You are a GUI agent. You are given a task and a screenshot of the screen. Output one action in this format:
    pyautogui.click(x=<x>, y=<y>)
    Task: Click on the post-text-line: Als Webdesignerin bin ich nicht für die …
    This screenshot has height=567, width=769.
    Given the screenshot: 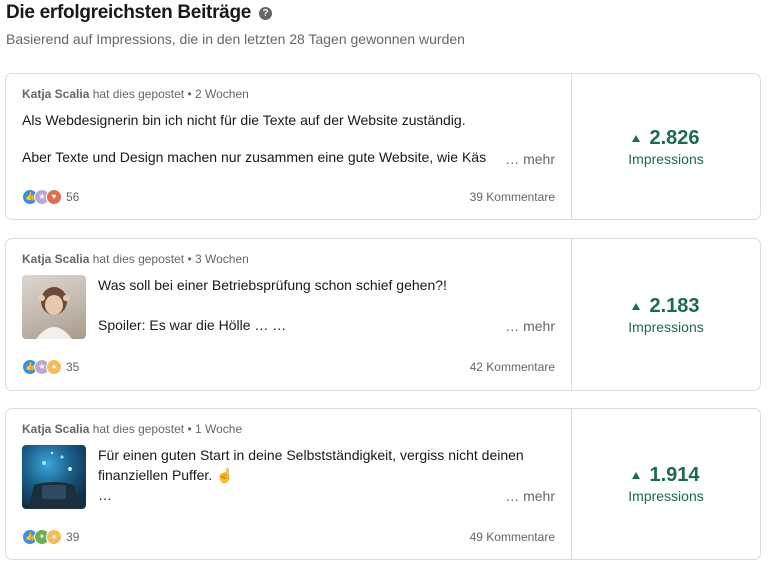 What is the action you would take?
    pyautogui.click(x=244, y=120)
    